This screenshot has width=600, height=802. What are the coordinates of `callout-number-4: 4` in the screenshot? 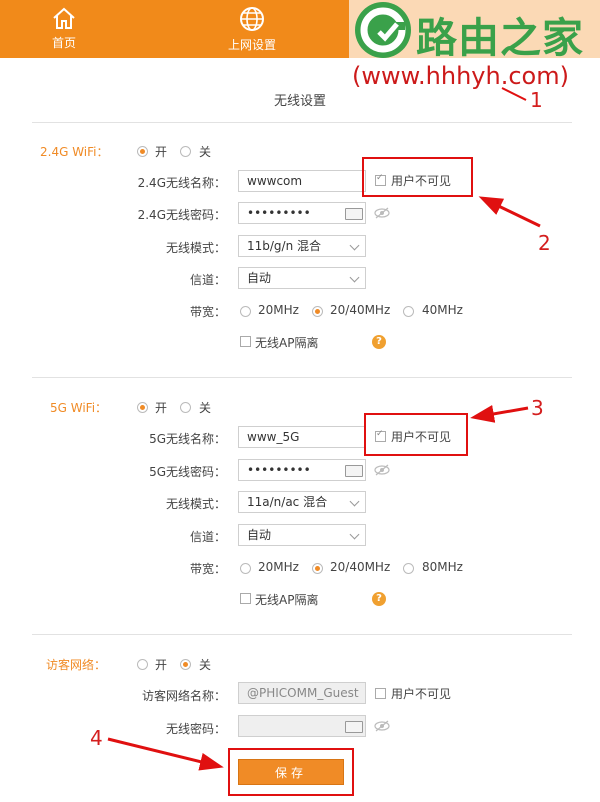 It's located at (96, 738).